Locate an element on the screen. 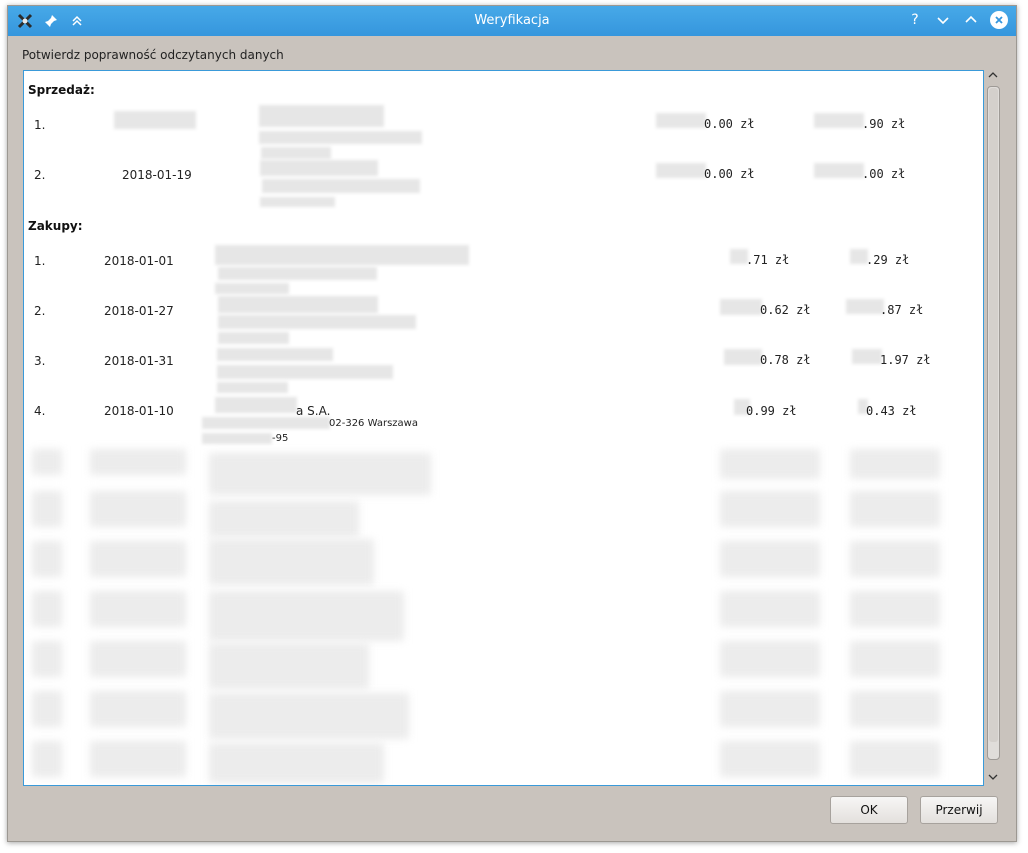 The height and width of the screenshot is (853, 1028). redacted-date is located at coordinates (155, 120).